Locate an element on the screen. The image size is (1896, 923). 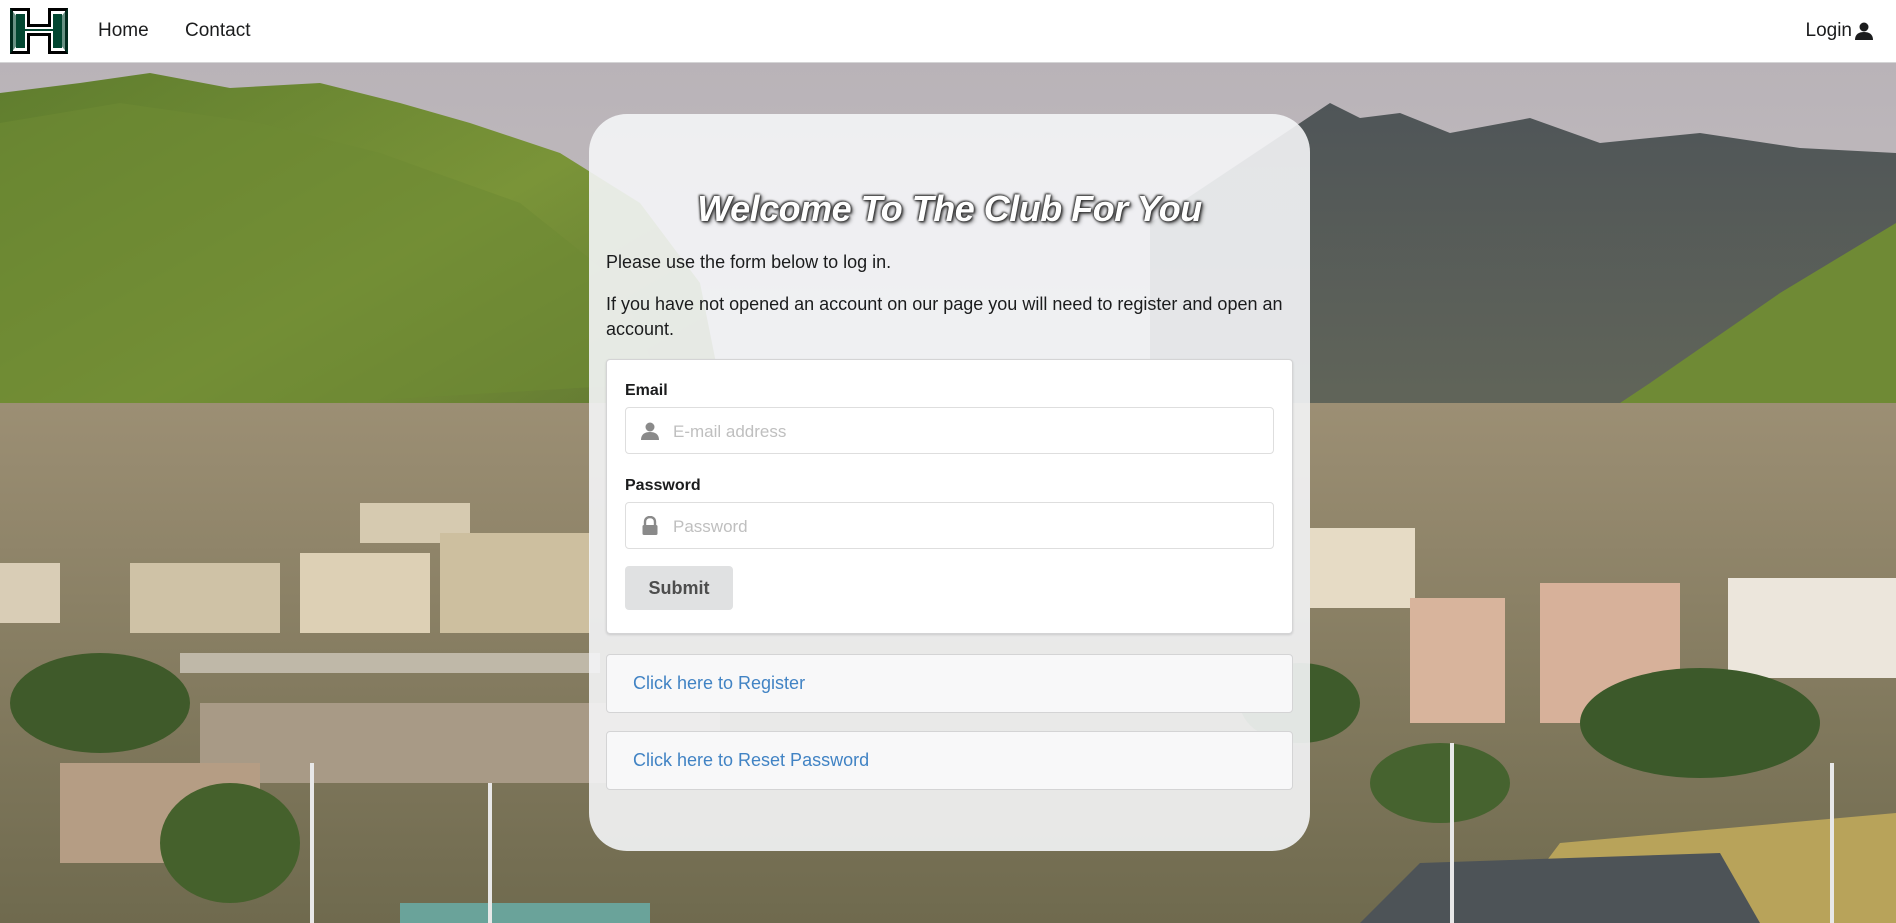
password-input is located at coordinates (968, 526).